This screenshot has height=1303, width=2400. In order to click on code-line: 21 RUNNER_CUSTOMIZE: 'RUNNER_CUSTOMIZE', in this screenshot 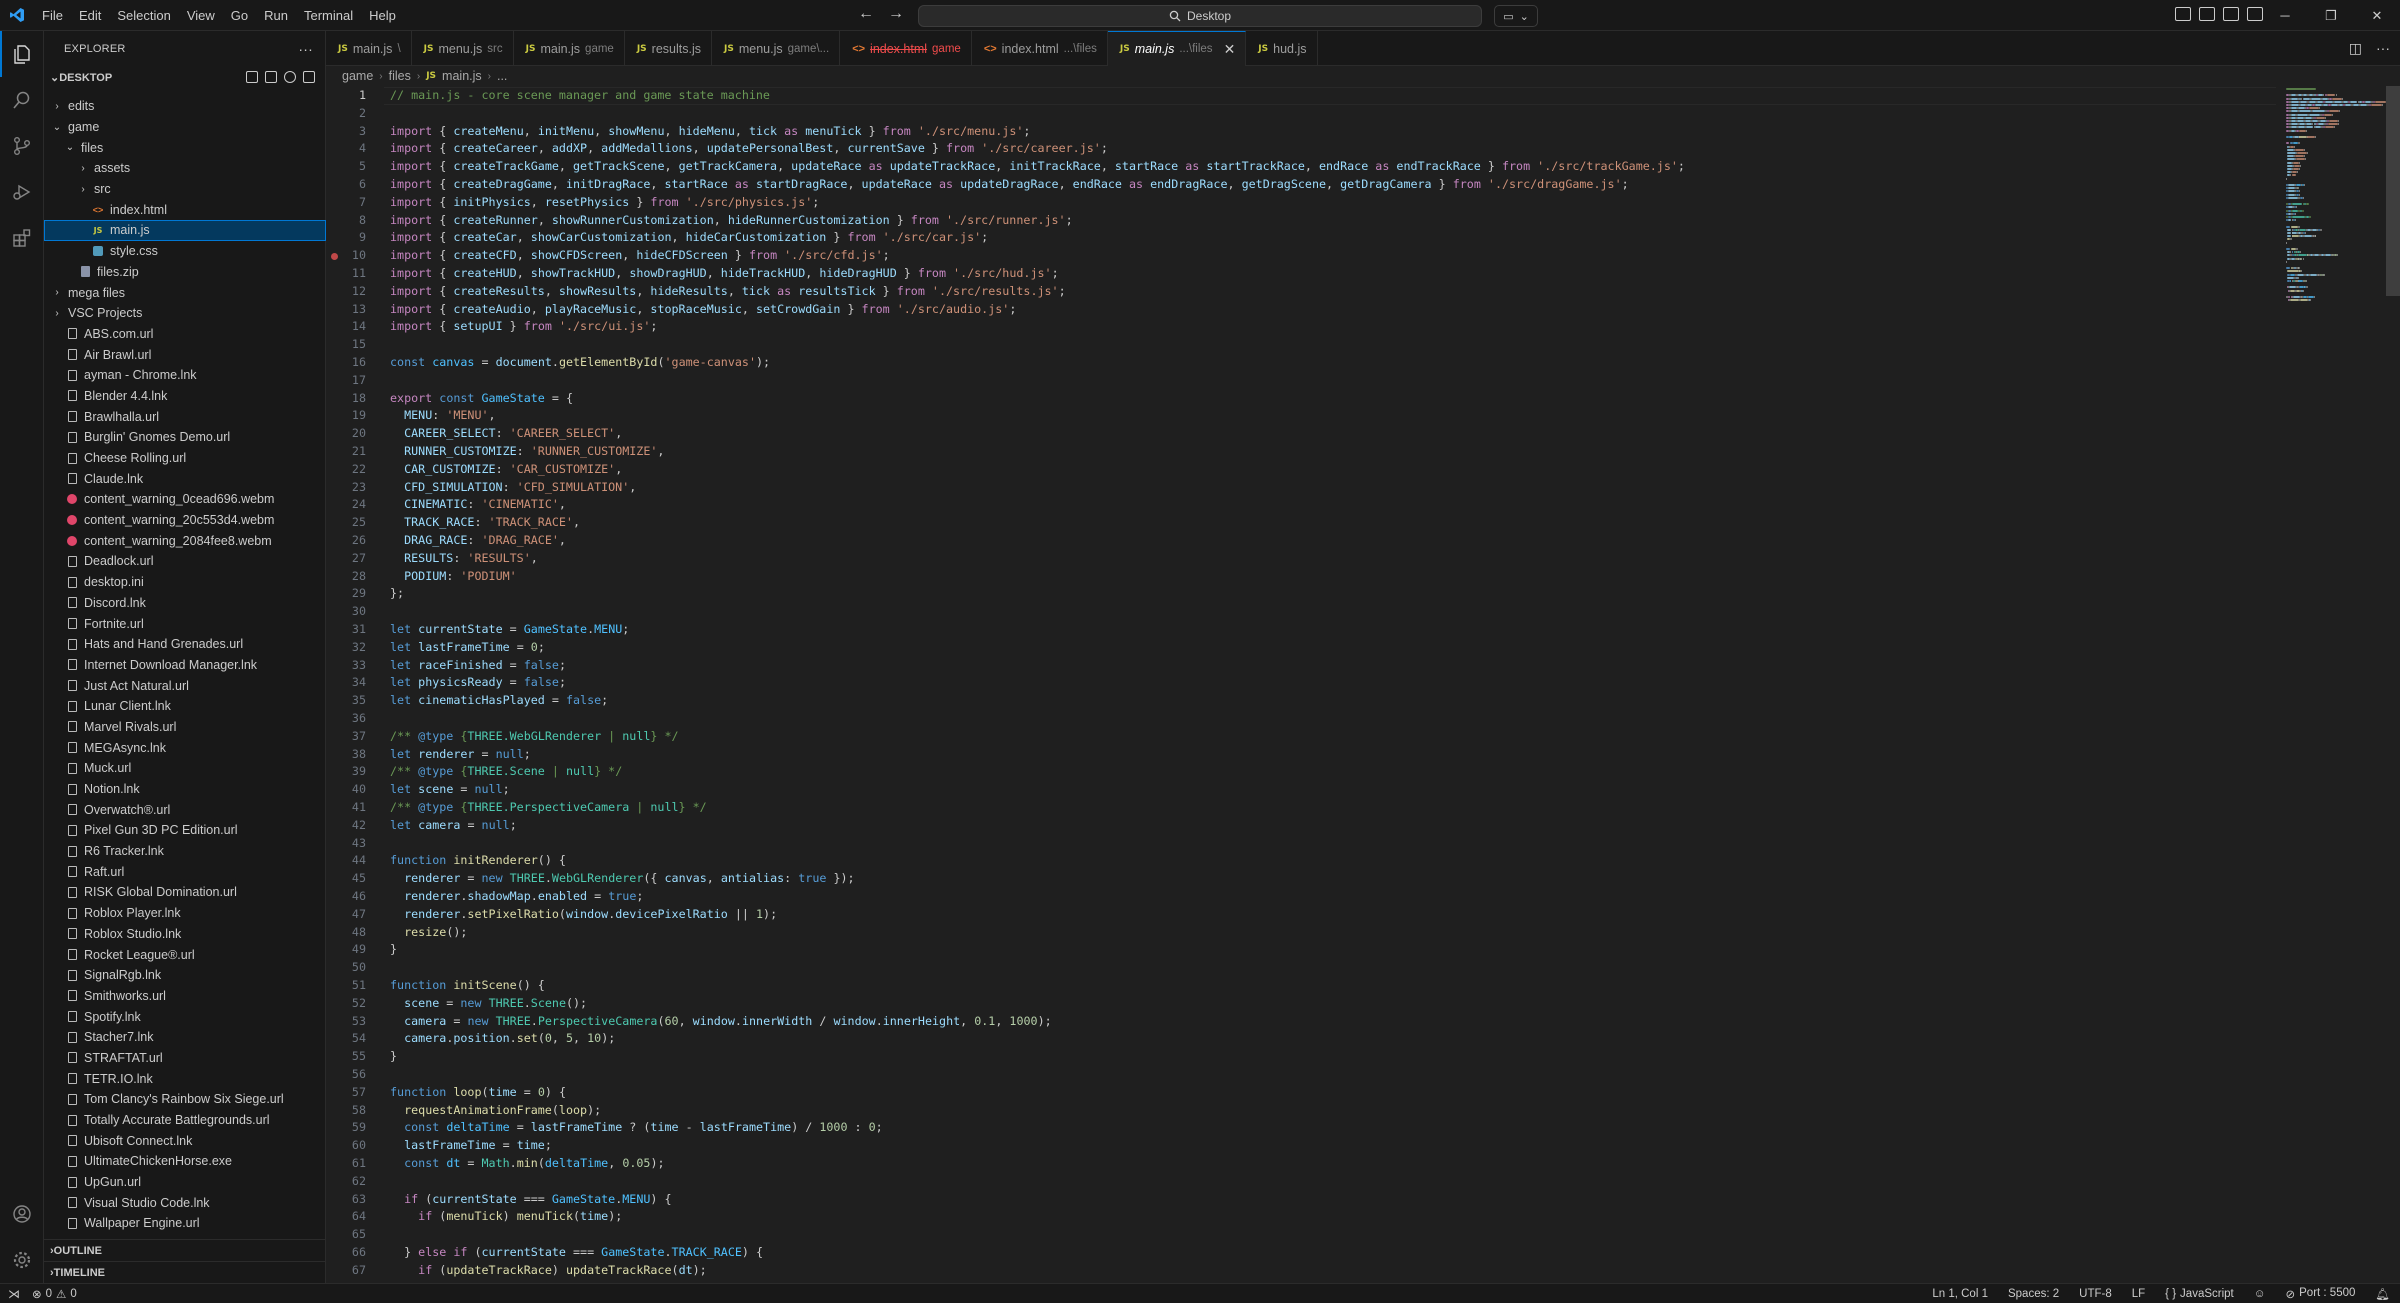, I will do `click(1301, 452)`.